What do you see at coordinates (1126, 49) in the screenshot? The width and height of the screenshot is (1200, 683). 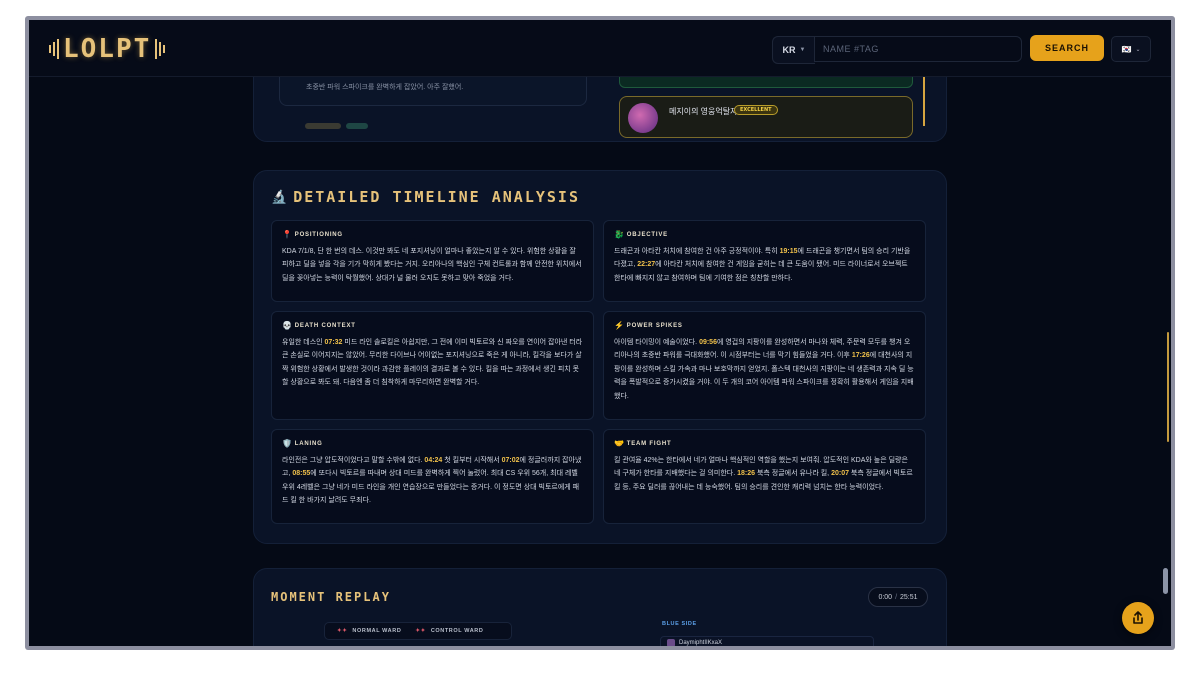 I see `flag-icon: 🇰🇷` at bounding box center [1126, 49].